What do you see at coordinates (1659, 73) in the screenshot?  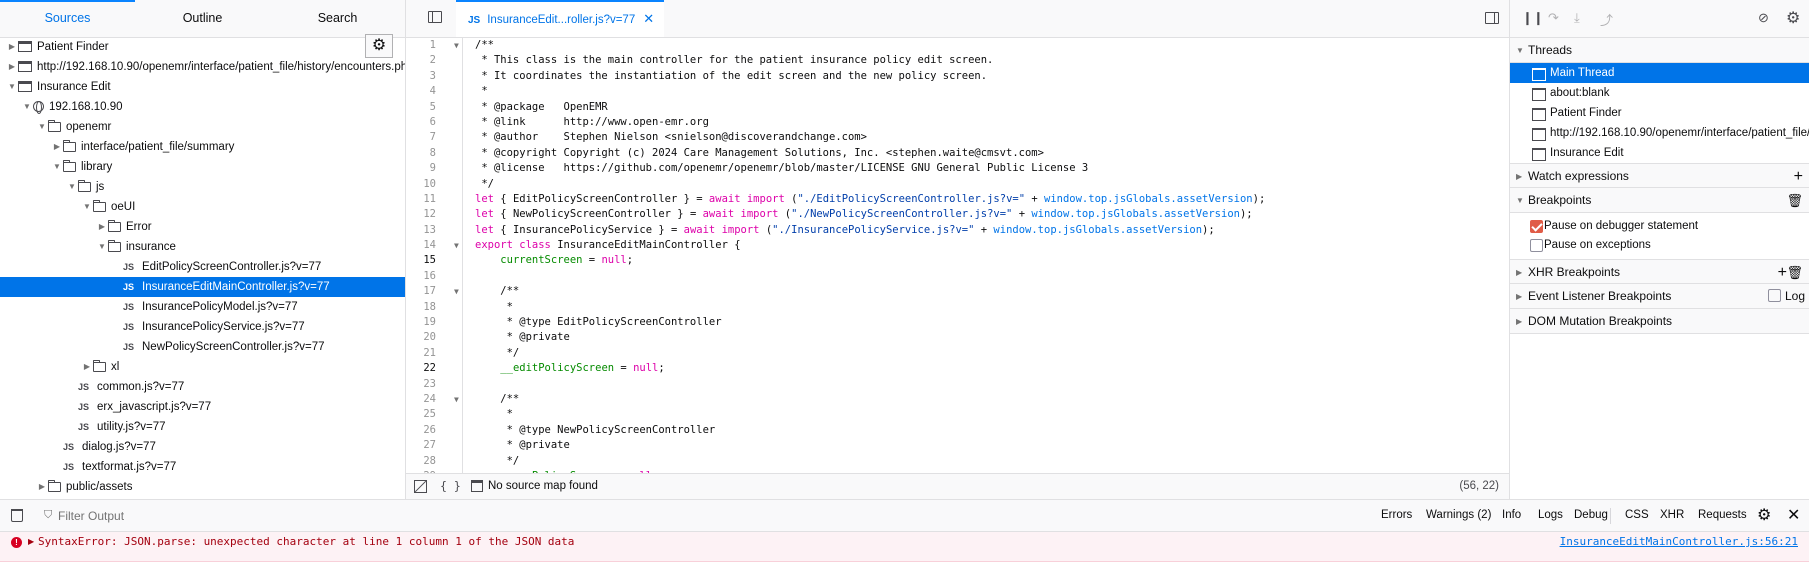 I see `thread-item: Main Thread` at bounding box center [1659, 73].